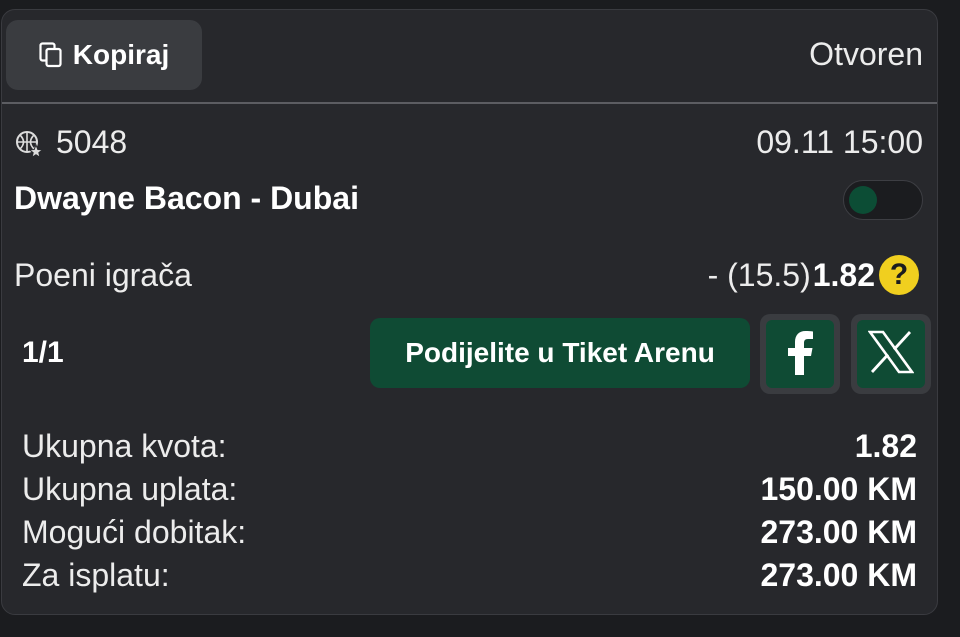  I want to click on payout-value: 273.00 KM, so click(838, 575).